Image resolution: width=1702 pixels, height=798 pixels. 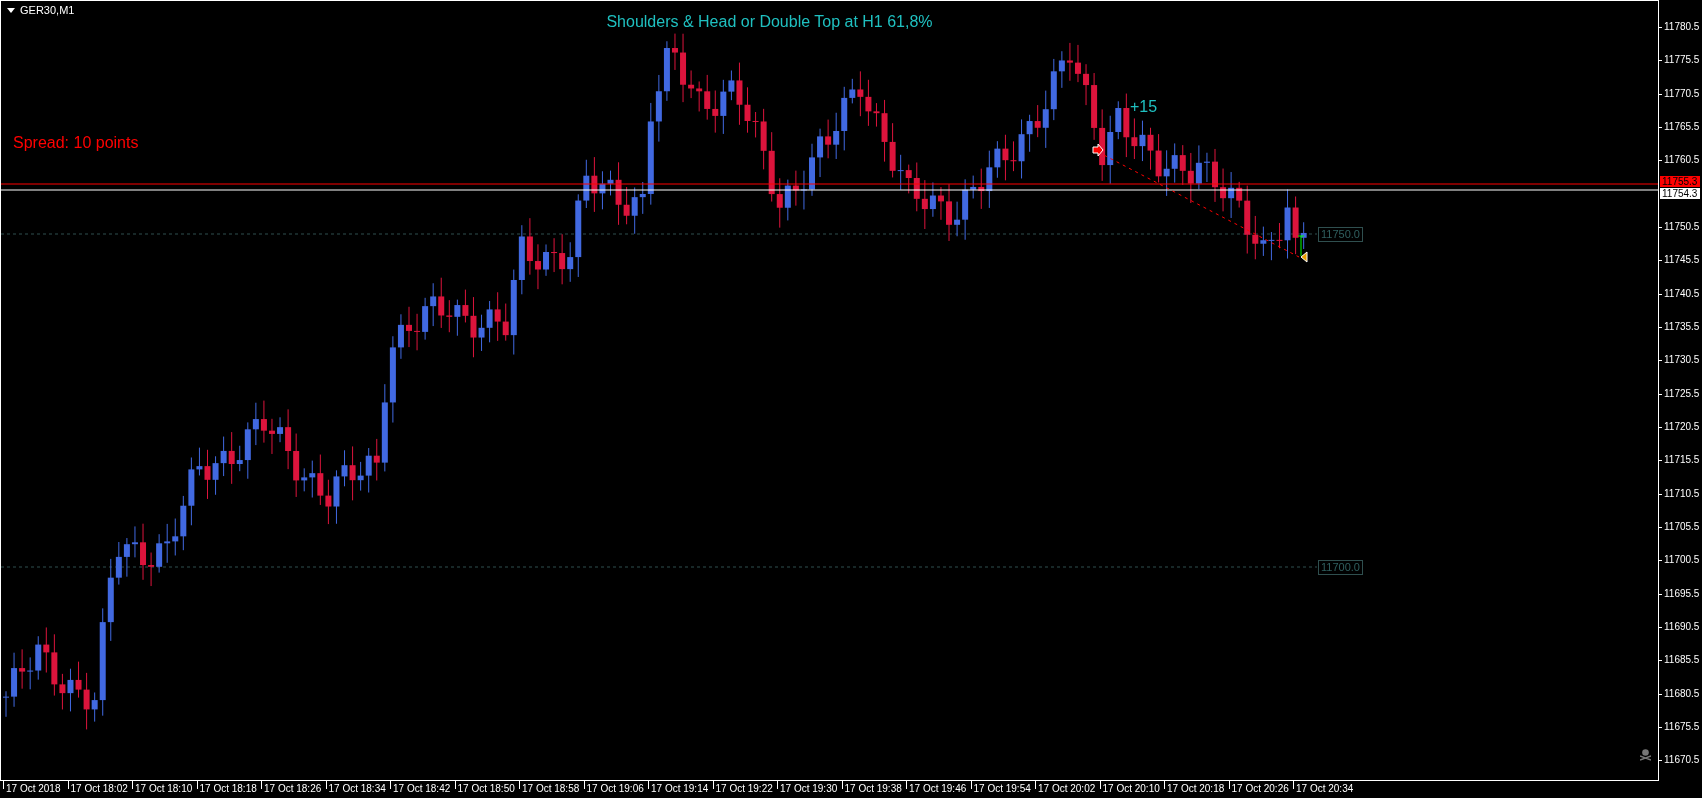 I want to click on chart-title-text: Shoulders & Head or Double Top at H1 61,8%, so click(x=769, y=22).